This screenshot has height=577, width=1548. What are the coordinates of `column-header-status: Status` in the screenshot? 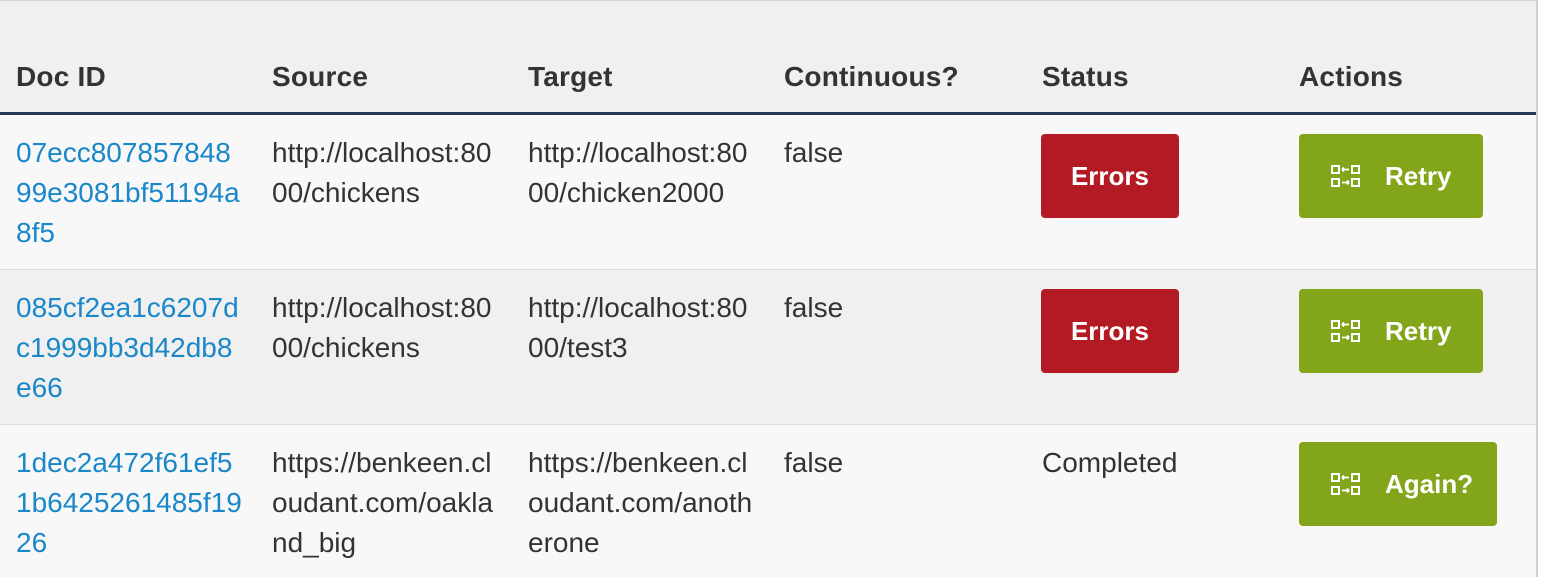 It's located at (1085, 77).